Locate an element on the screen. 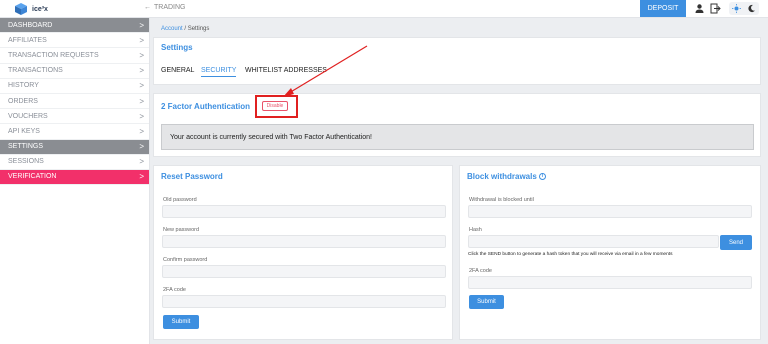  confirm-password-label: Confirm password is located at coordinates (185, 260).